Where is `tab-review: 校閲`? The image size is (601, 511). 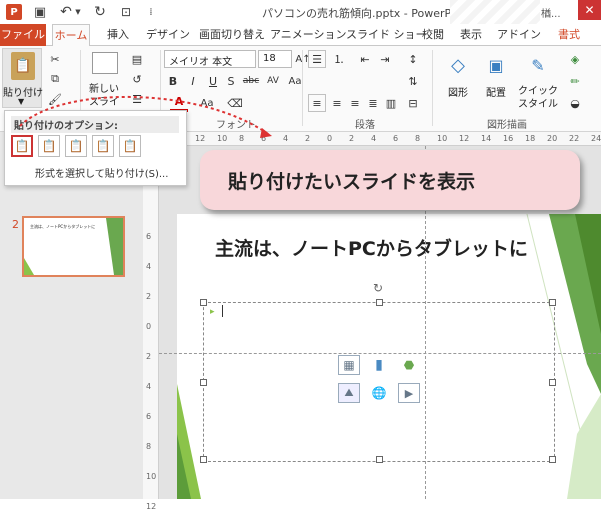
tab-review: 校閲 is located at coordinates (433, 35).